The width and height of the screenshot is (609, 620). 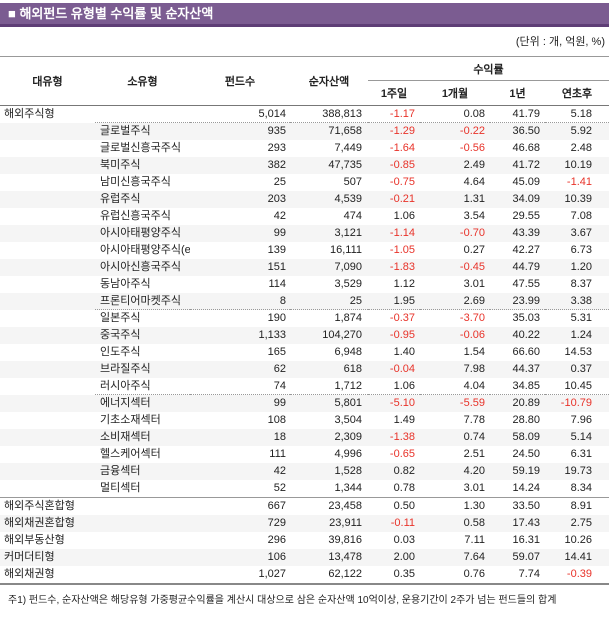 I want to click on cell-category: 해외채권형, so click(x=29, y=574).